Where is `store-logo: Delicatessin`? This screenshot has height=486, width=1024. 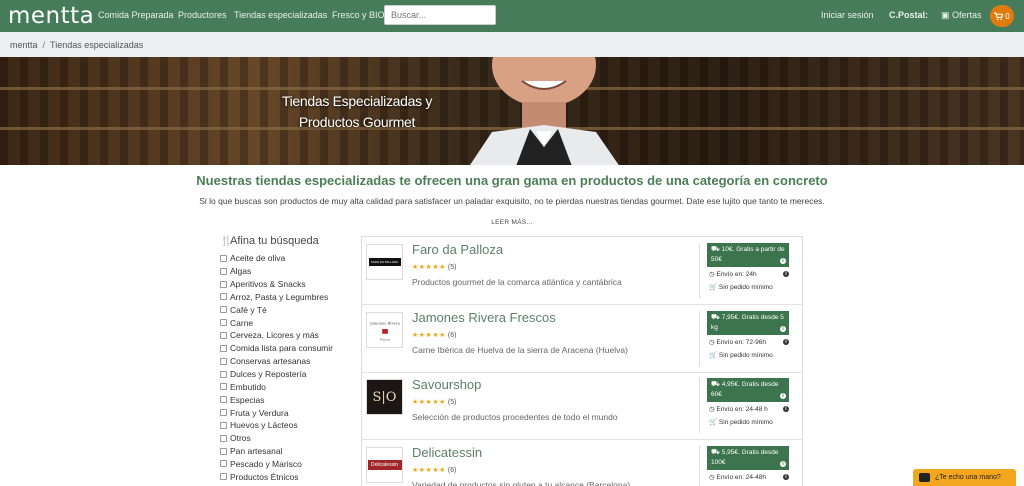
store-logo: Delicatessin is located at coordinates (384, 464).